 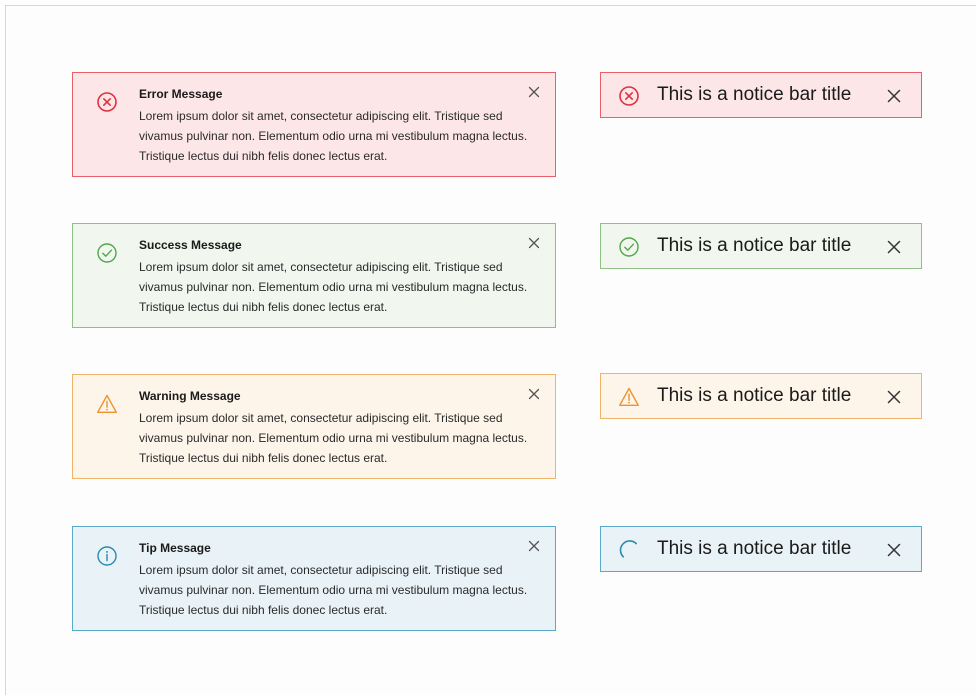 I want to click on loading-spinner-icon, so click(x=629, y=550).